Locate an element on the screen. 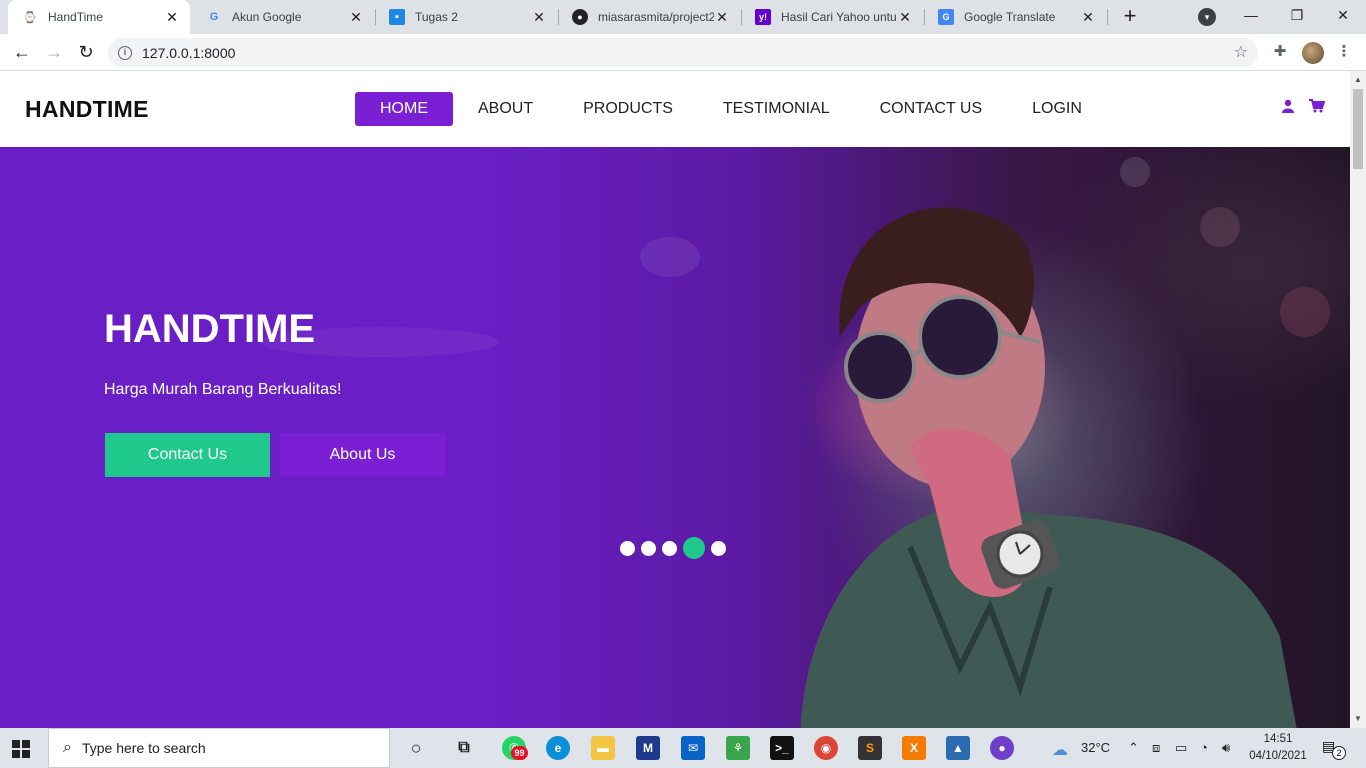 This screenshot has width=1366, height=768. app-m-icon: M is located at coordinates (648, 748).